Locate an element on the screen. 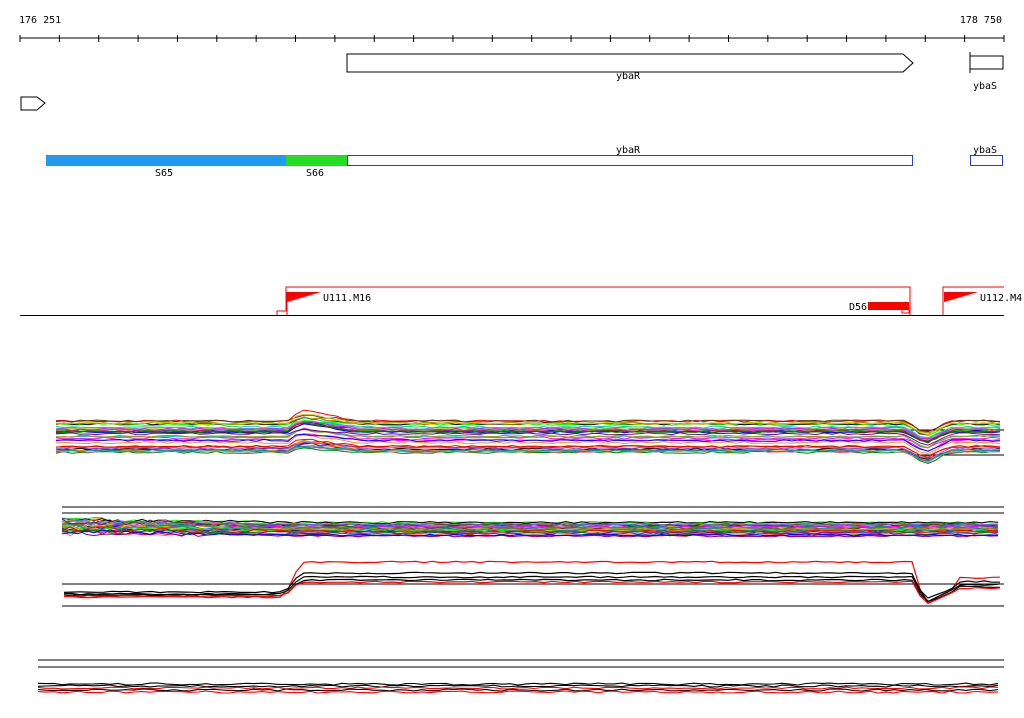 This screenshot has width=1024, height=718. segment-ybaS-label: ybaS is located at coordinates (985, 150).